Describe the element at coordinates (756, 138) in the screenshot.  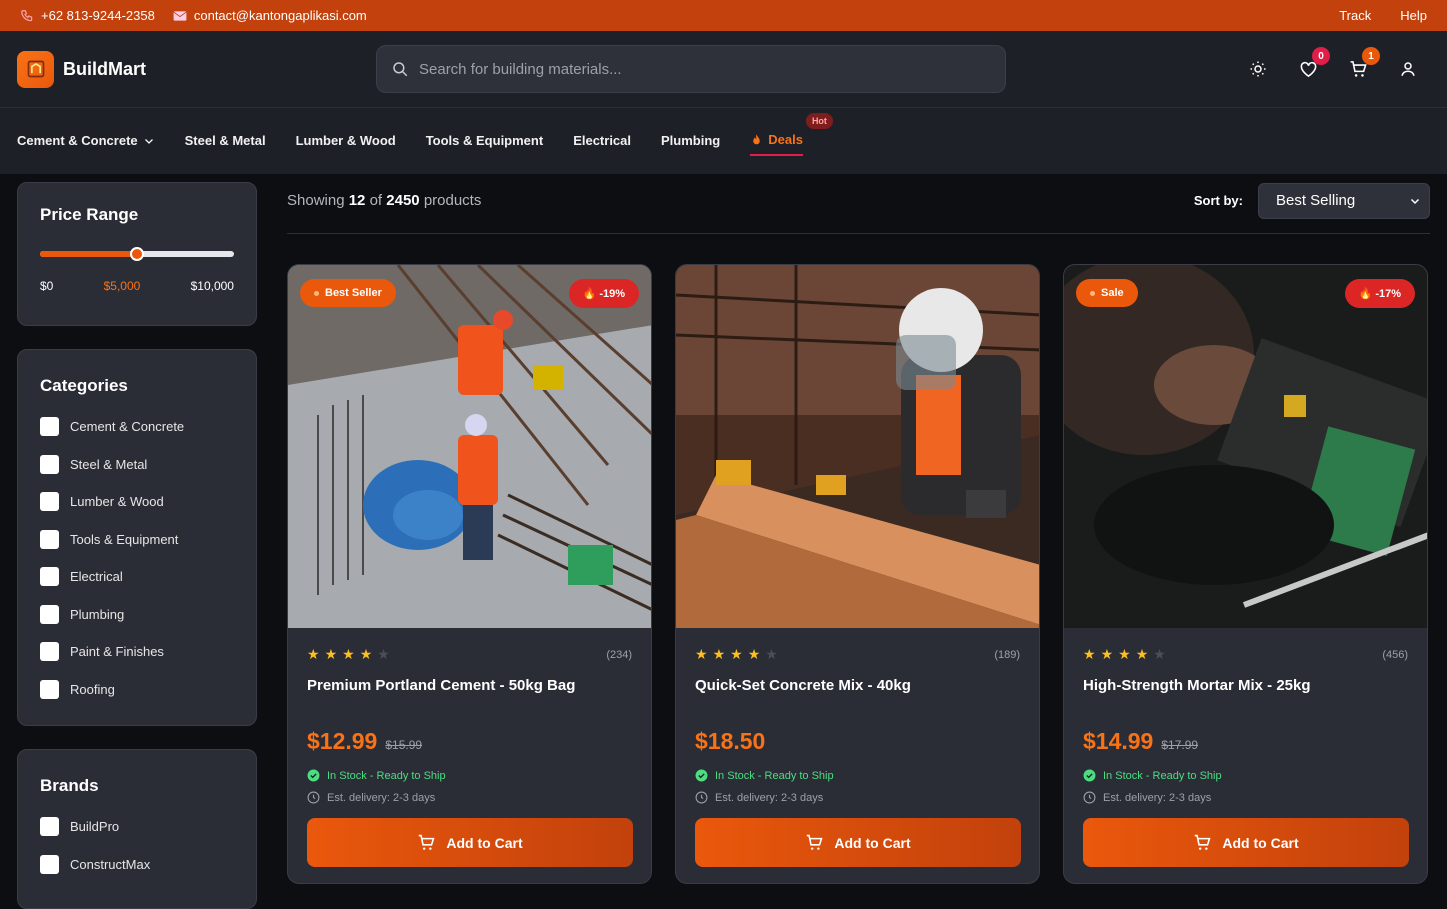
I see `fire-icon` at that location.